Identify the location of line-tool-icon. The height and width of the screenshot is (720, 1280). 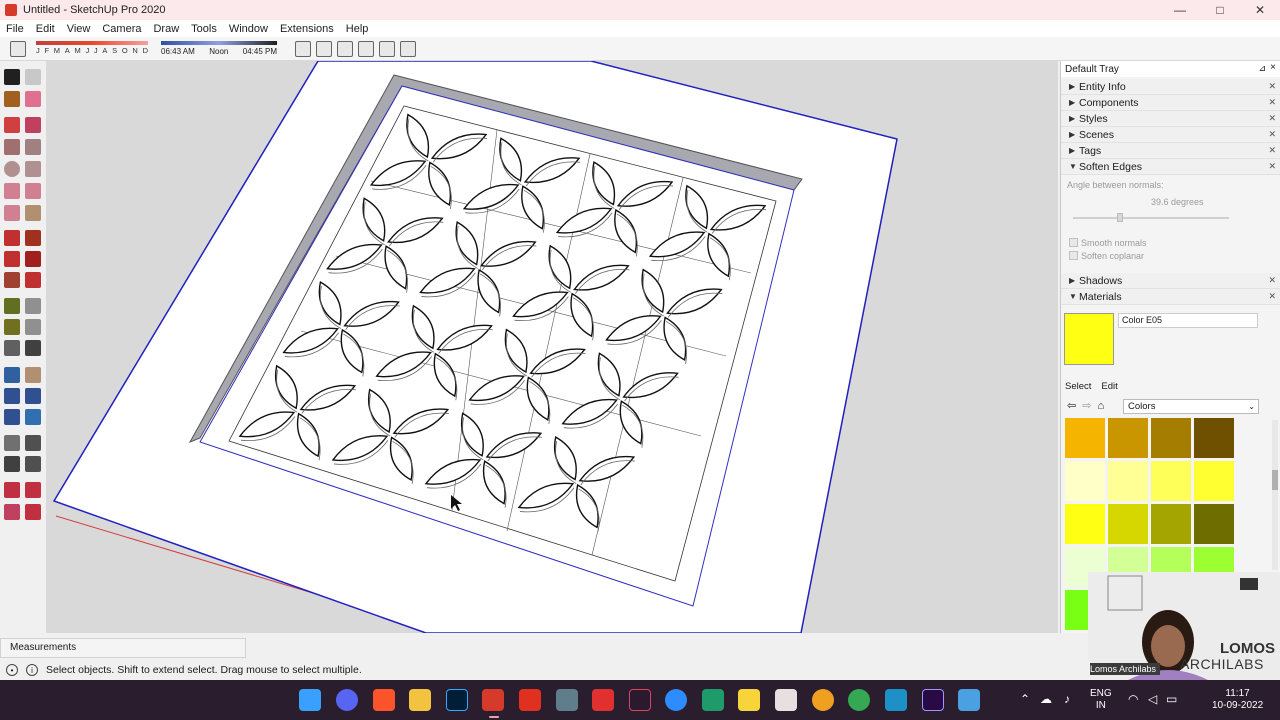
(12, 125).